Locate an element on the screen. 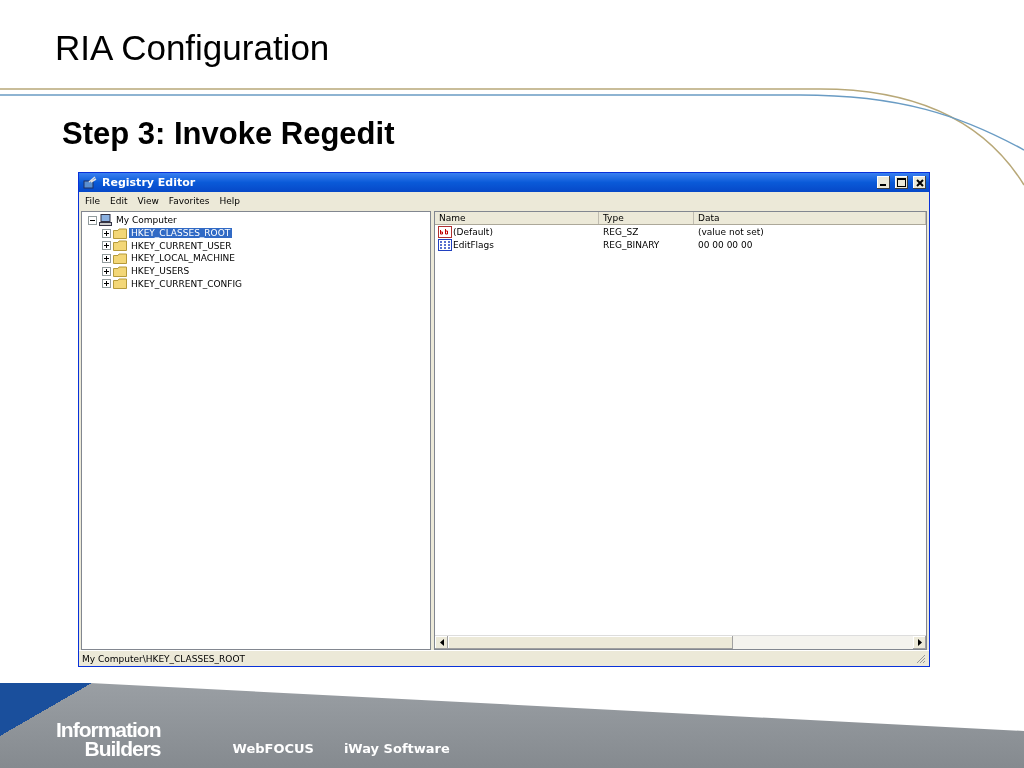 Image resolution: width=1024 pixels, height=768 pixels. slide-subtitle: Step 3: Invoke Regedit is located at coordinates (228, 133).